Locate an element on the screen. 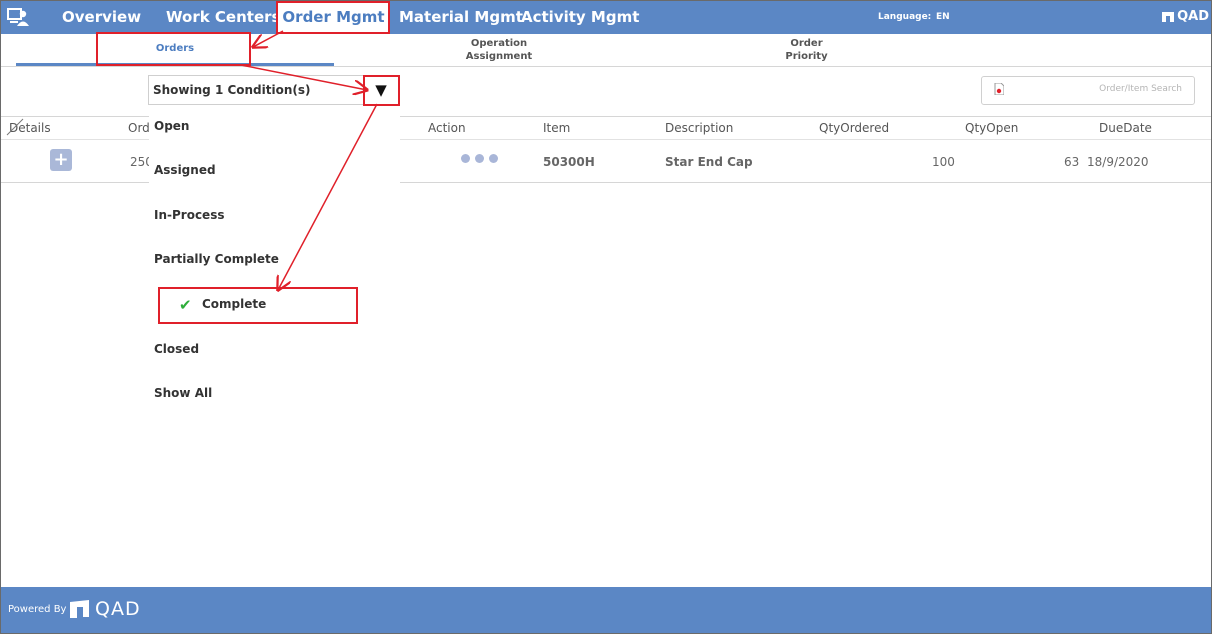  action-menu-icon is located at coordinates (479, 158).